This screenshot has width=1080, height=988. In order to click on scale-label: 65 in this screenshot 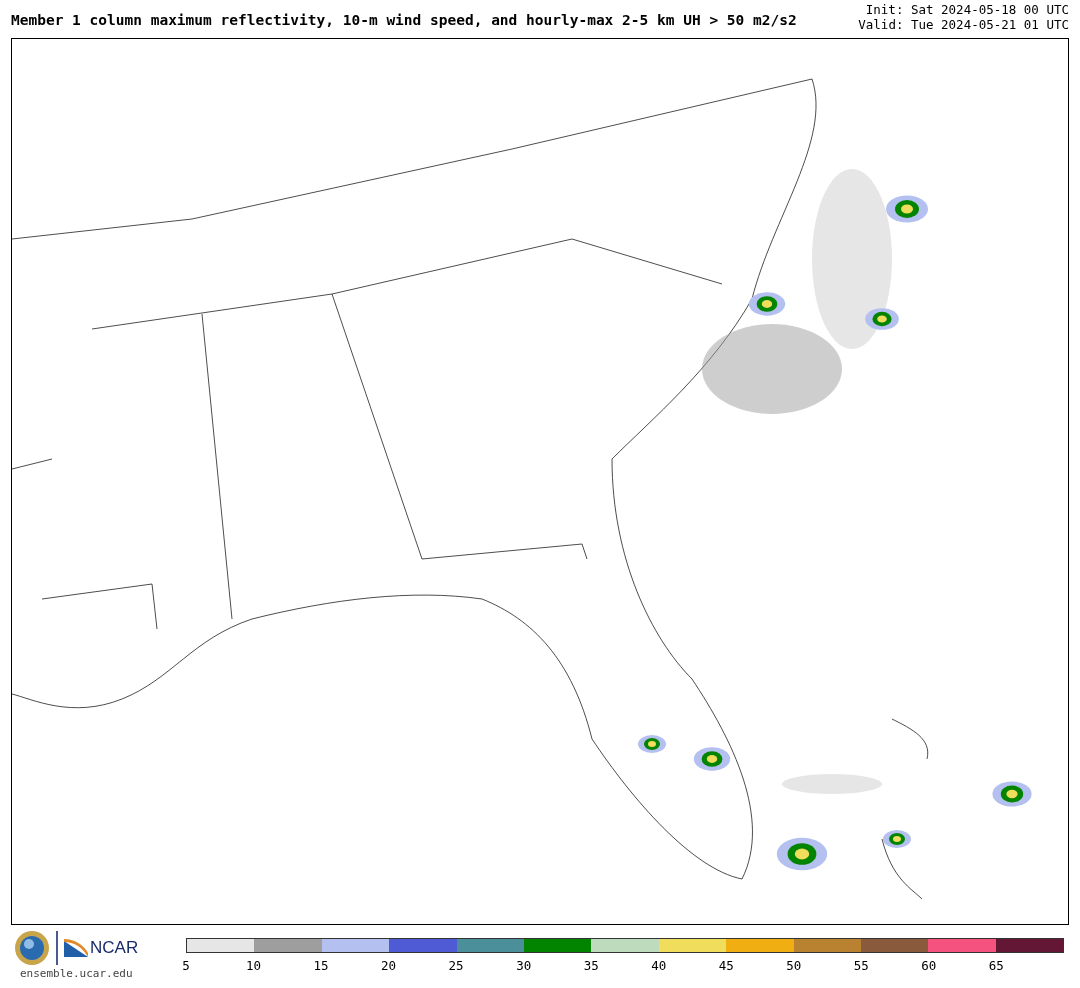, I will do `click(996, 965)`.